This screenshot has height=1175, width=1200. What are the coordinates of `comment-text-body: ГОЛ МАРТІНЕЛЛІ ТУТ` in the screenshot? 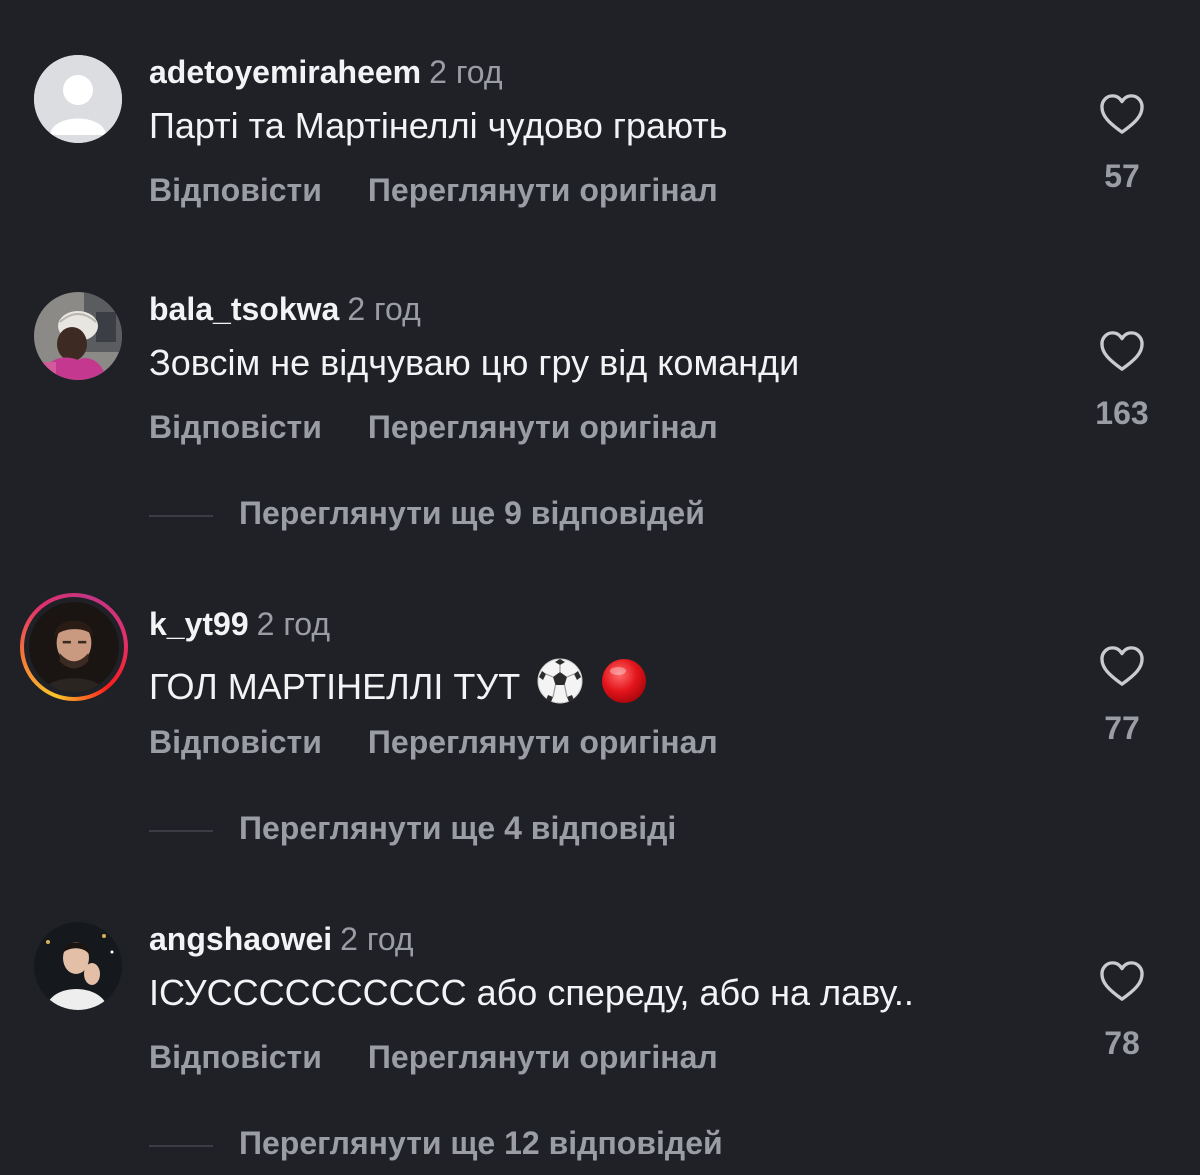 It's located at (335, 686).